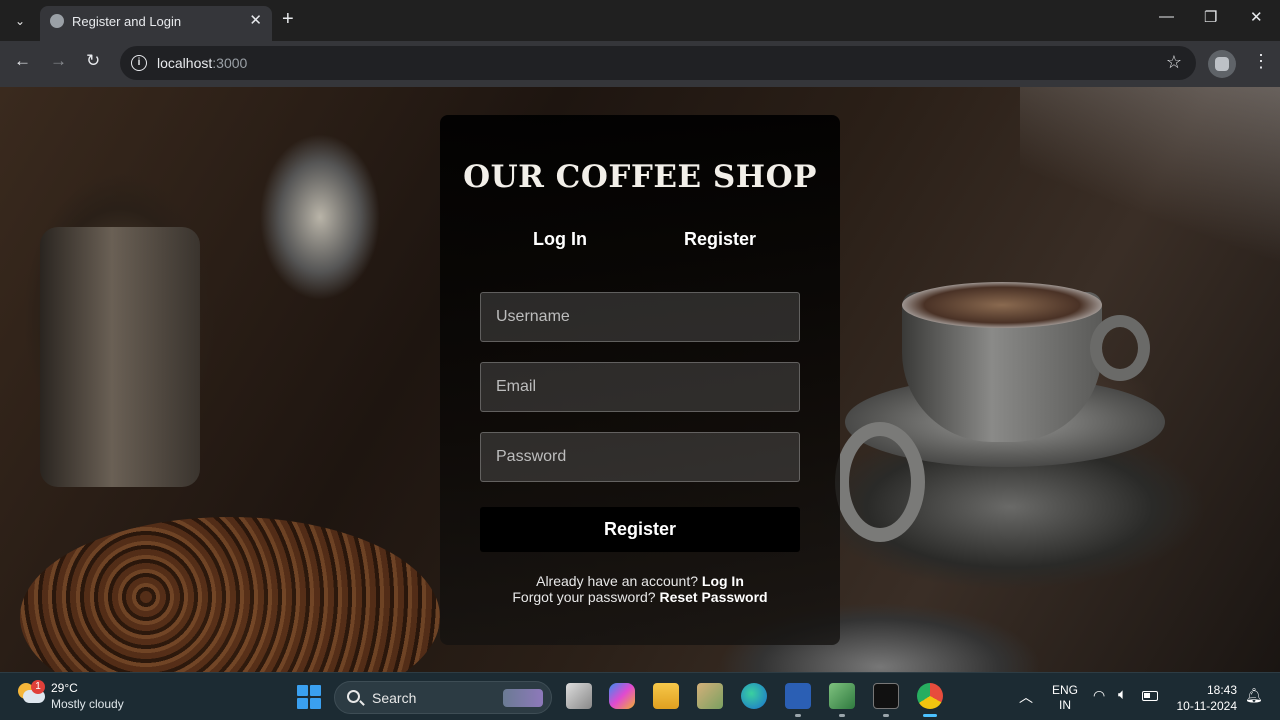 The width and height of the screenshot is (1280, 720). I want to click on word-icon, so click(798, 696).